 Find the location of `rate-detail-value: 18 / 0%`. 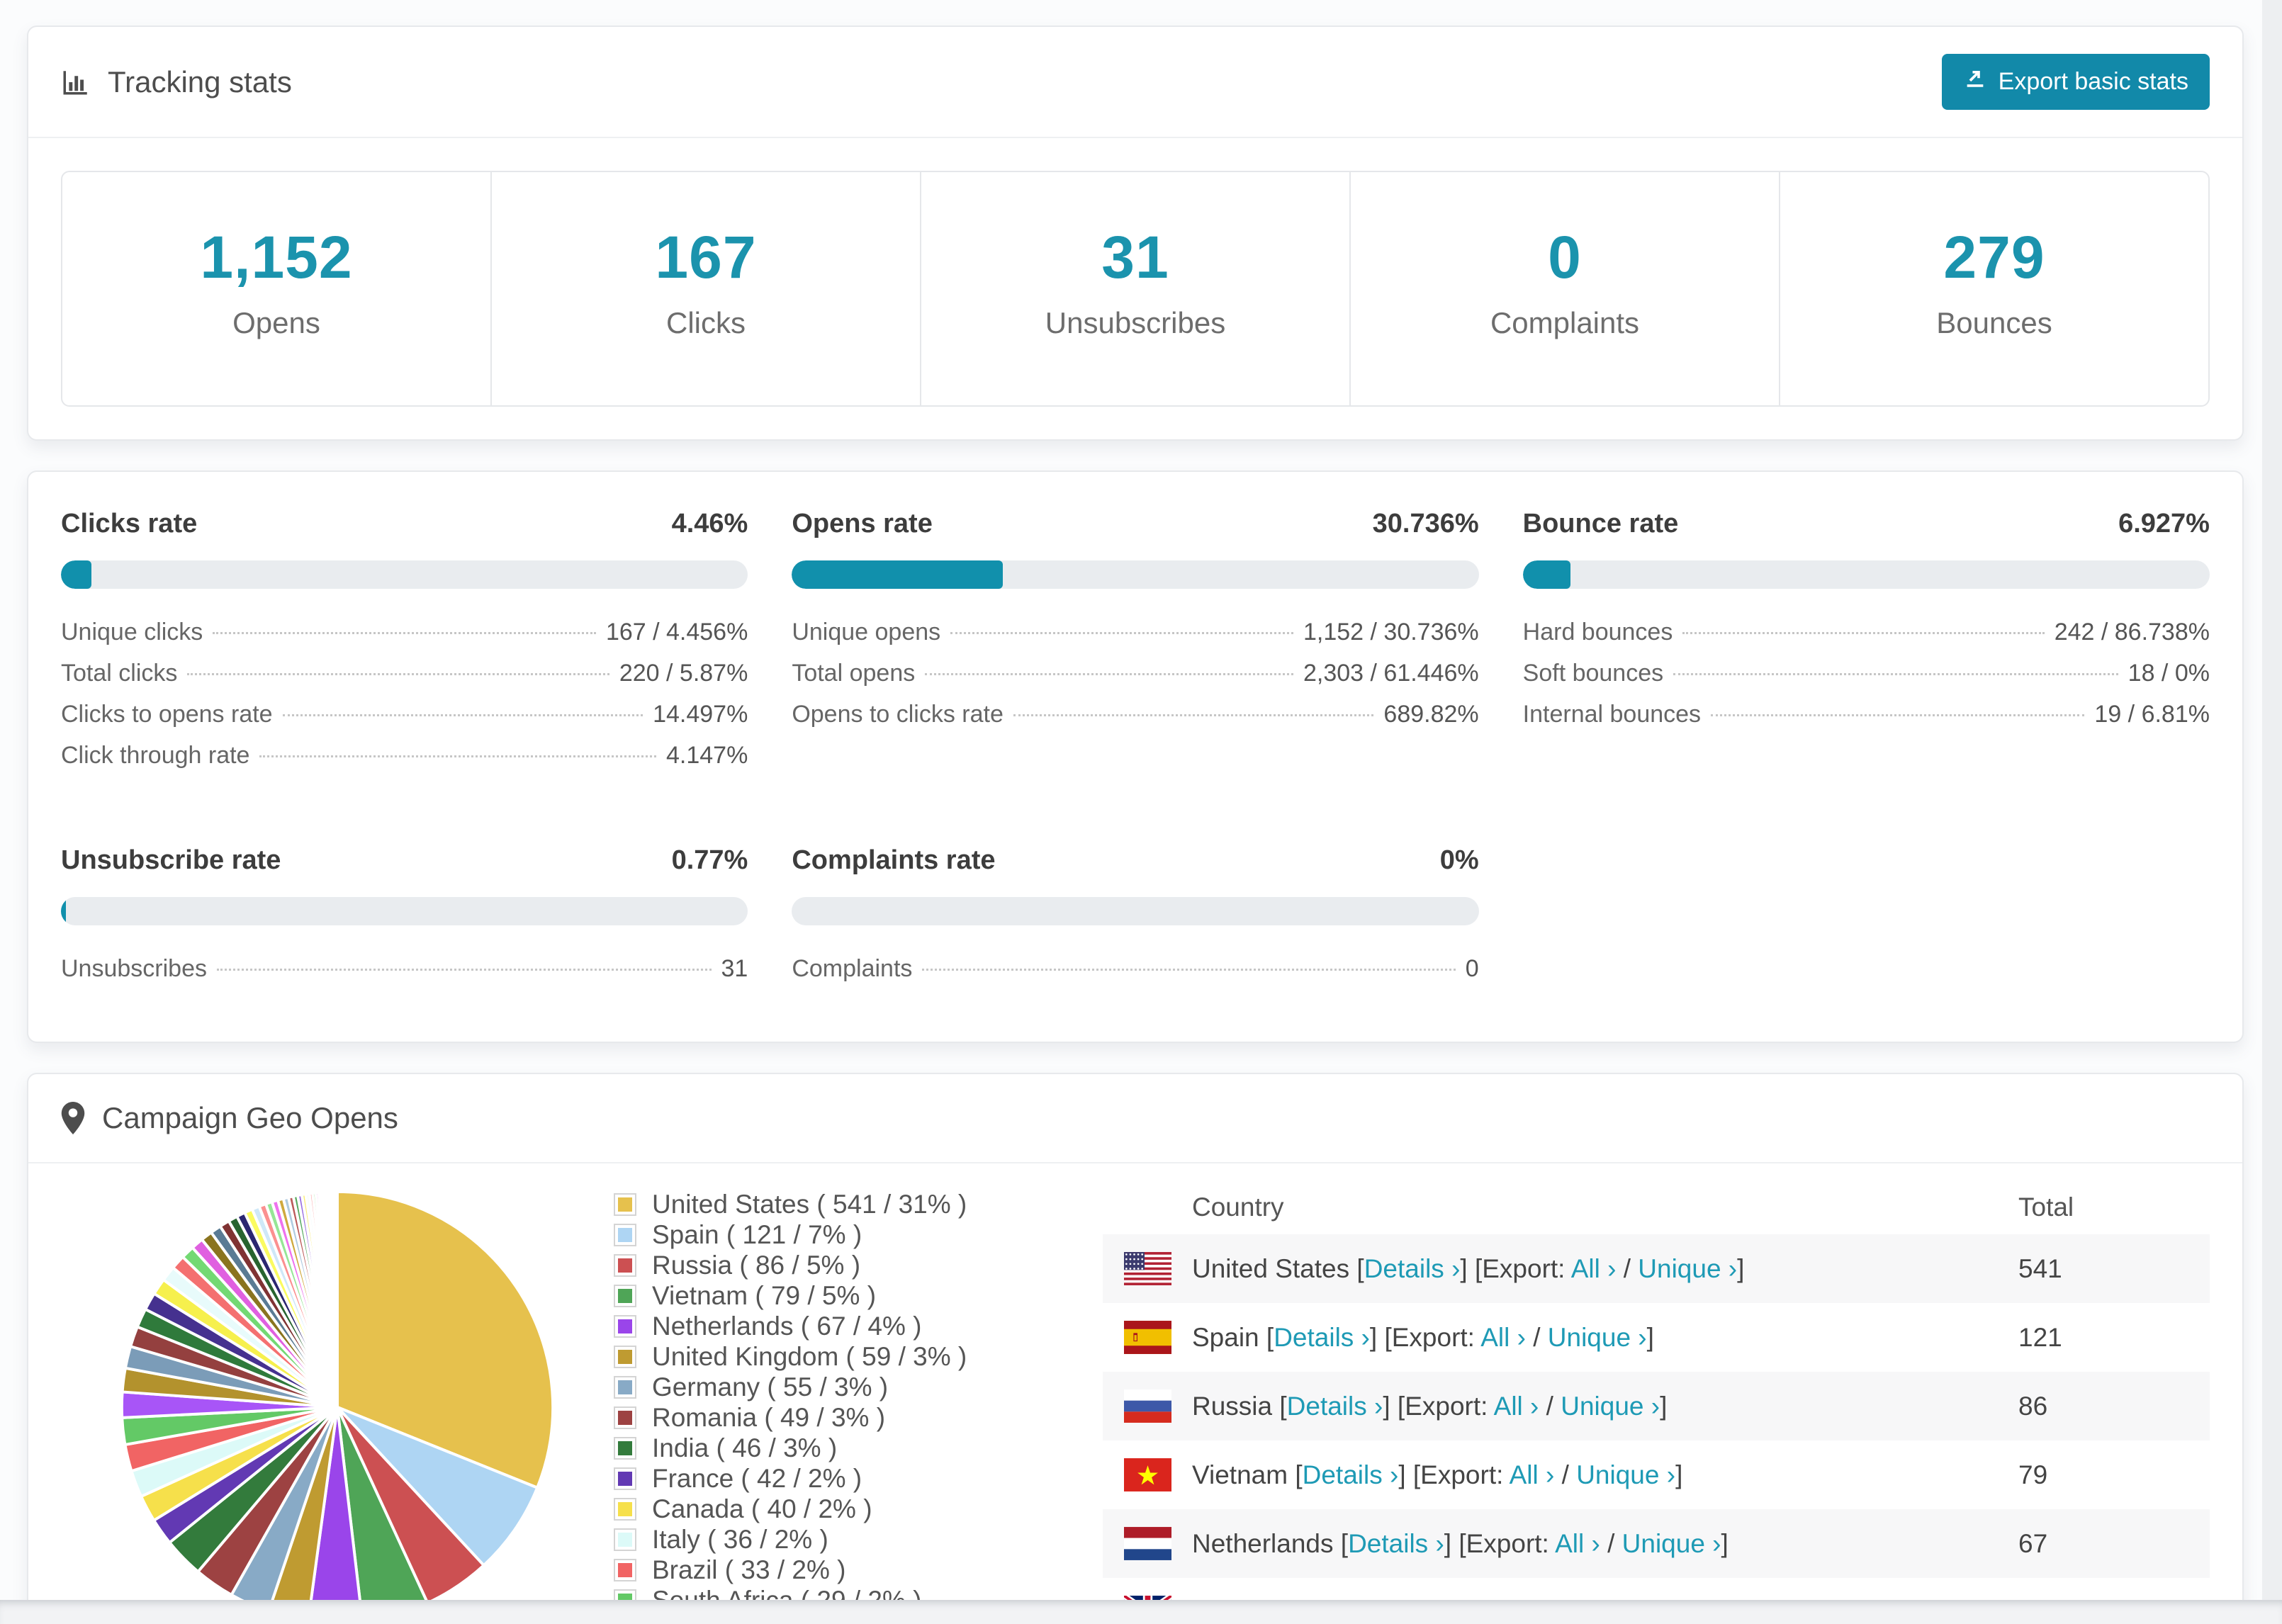

rate-detail-value: 18 / 0% is located at coordinates (2169, 674).